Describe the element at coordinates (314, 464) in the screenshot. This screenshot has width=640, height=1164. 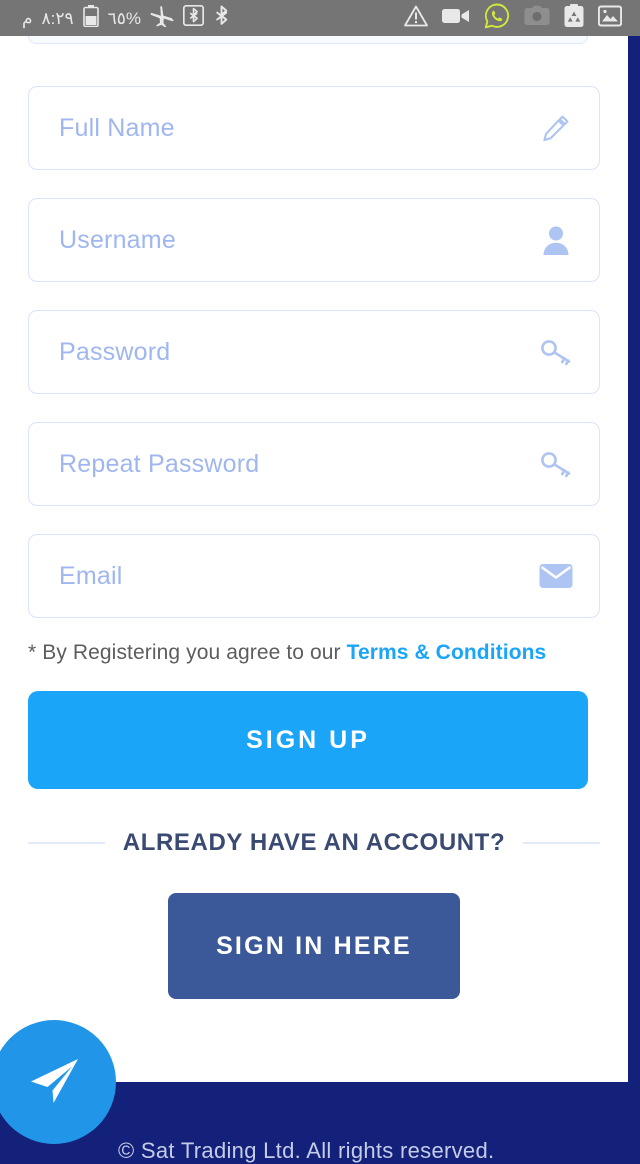
I see `repeat-password-field: Repeat Password` at that location.